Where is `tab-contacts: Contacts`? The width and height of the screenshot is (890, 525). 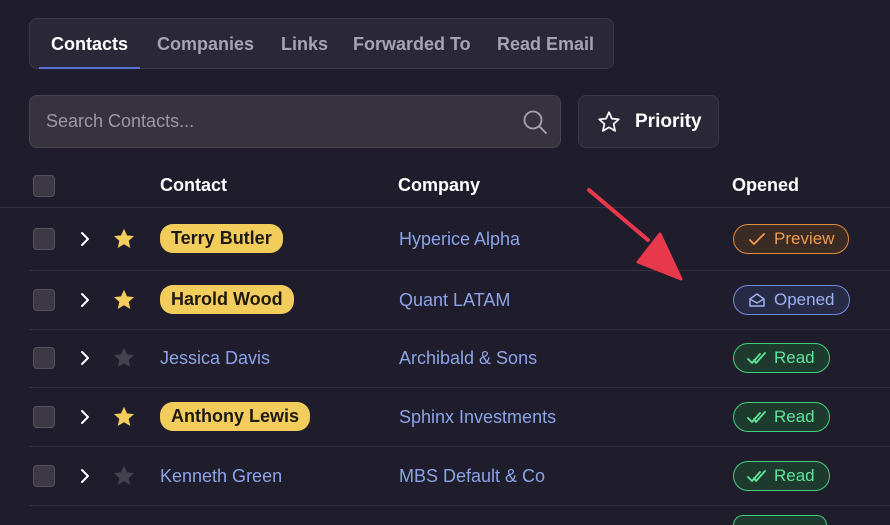 tab-contacts: Contacts is located at coordinates (89, 44).